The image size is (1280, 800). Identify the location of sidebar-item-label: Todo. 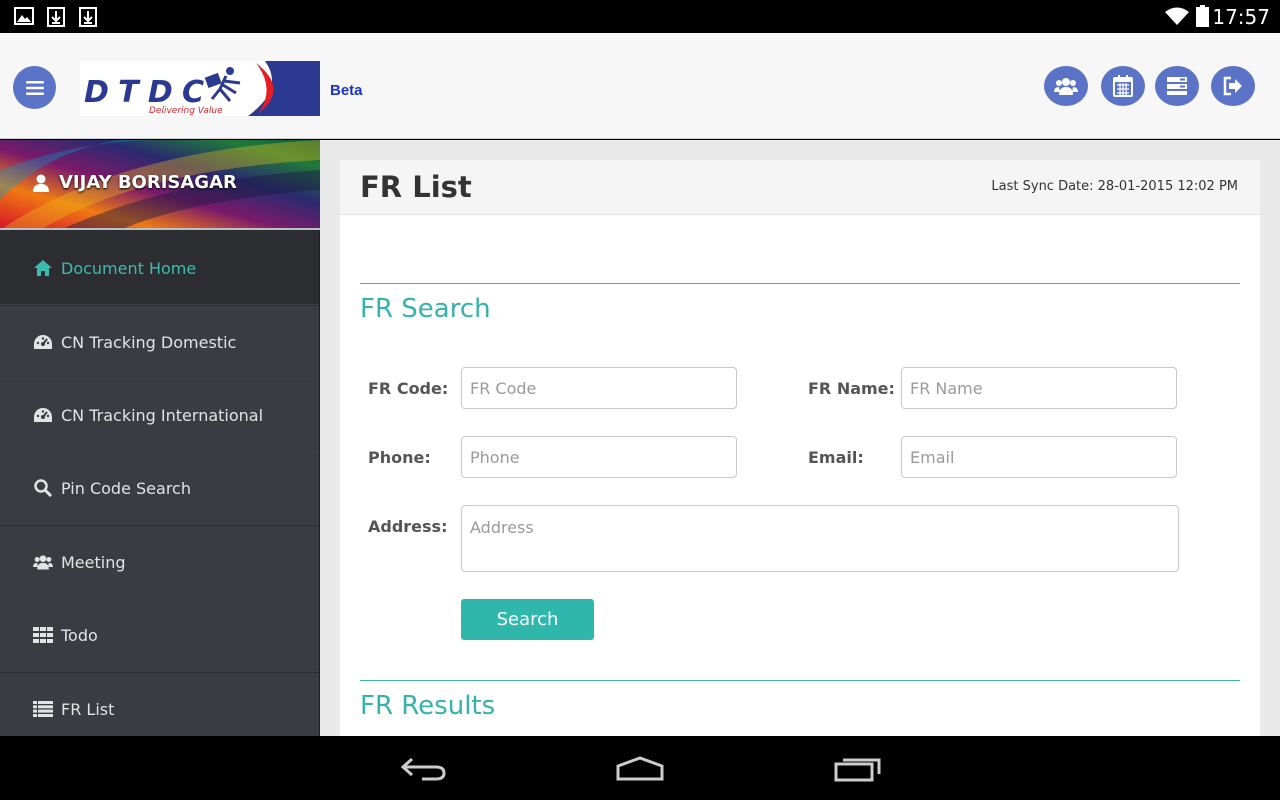
(79, 635).